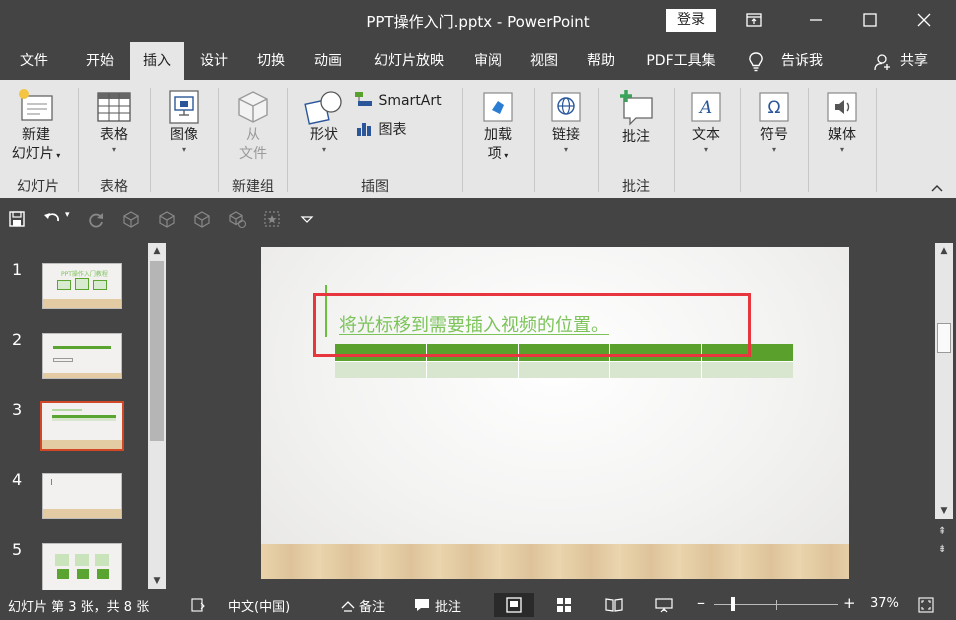 The width and height of the screenshot is (956, 620). What do you see at coordinates (849, 603) in the screenshot?
I see `zoom-in-icon: +` at bounding box center [849, 603].